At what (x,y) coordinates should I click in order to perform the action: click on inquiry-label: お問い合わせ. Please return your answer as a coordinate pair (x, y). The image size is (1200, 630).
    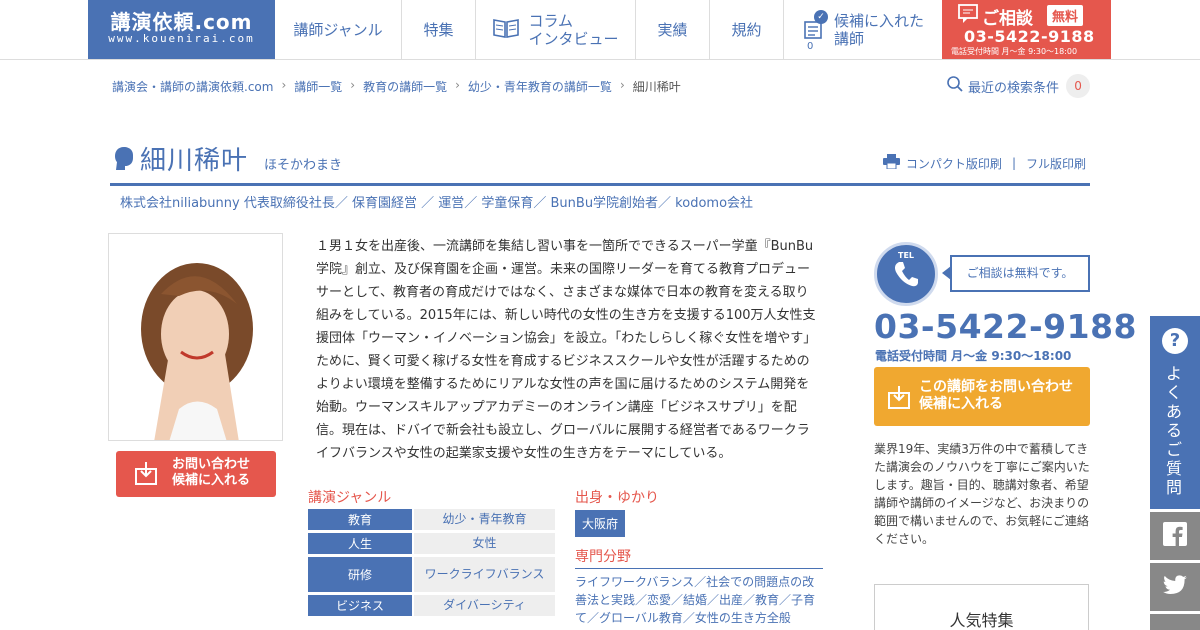
    Looking at the image, I should click on (211, 464).